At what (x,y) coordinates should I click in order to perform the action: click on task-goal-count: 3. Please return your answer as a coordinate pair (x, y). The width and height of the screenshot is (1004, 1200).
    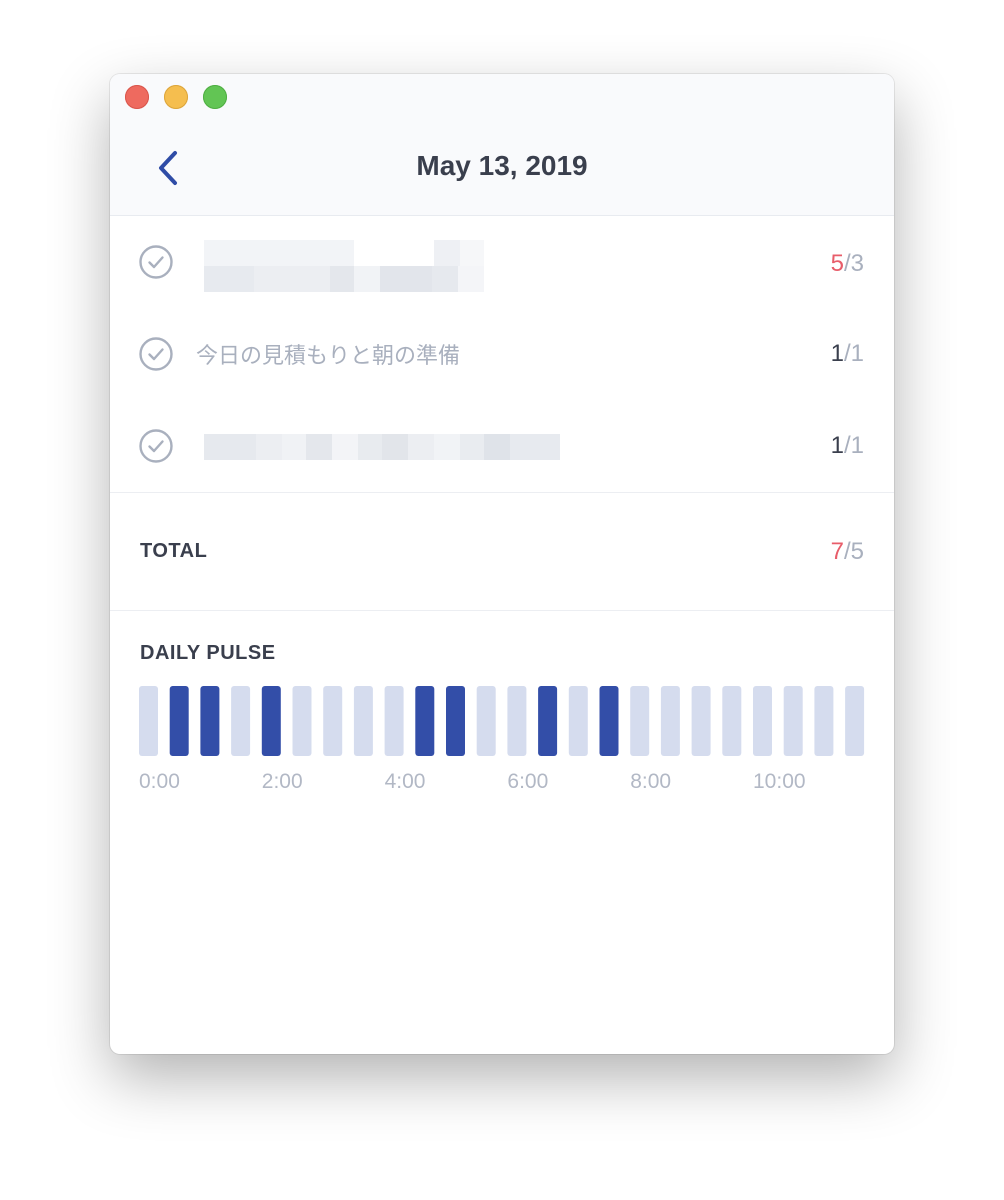
    Looking at the image, I should click on (857, 263).